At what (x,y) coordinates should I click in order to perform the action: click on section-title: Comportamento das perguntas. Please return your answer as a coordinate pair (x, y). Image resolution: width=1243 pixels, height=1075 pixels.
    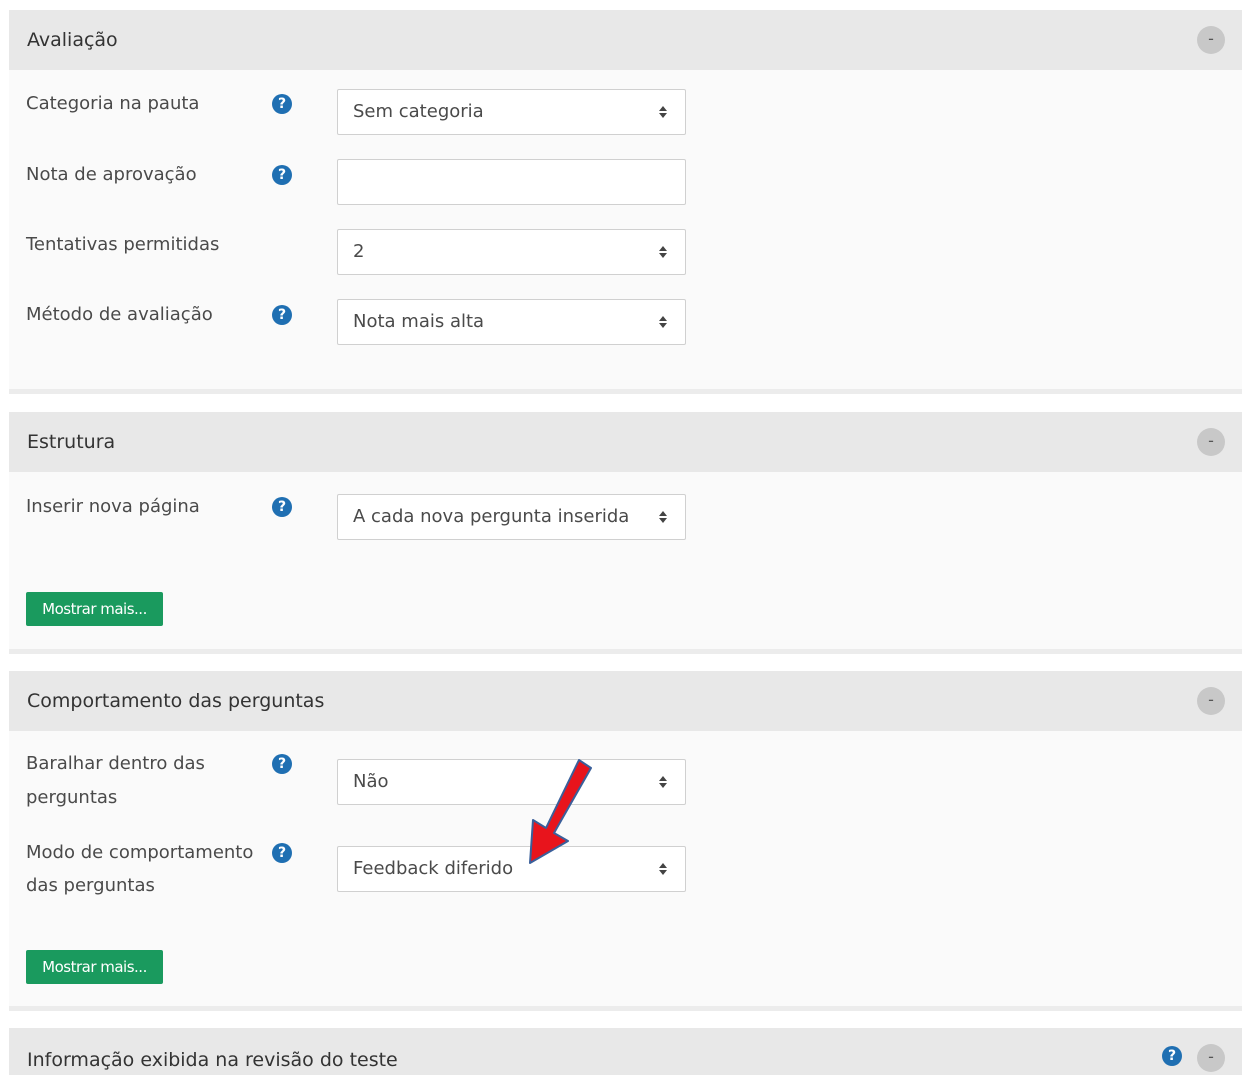
    Looking at the image, I should click on (176, 701).